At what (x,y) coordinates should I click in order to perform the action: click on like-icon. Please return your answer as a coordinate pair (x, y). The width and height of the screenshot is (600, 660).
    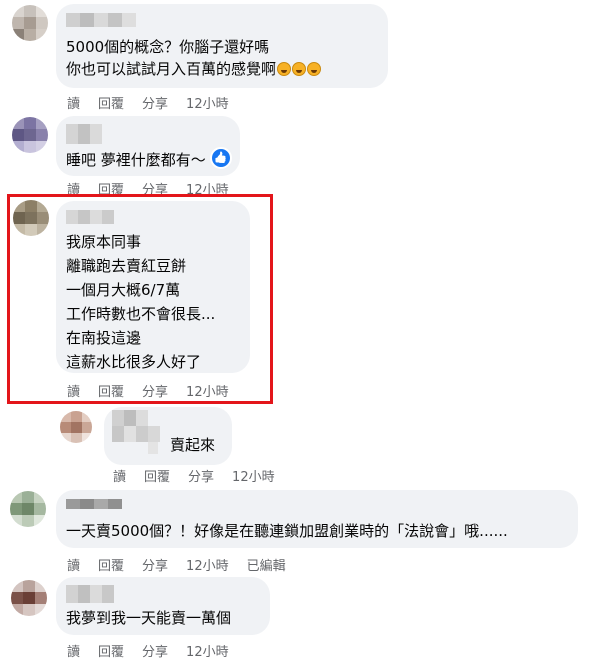
    Looking at the image, I should click on (220, 158).